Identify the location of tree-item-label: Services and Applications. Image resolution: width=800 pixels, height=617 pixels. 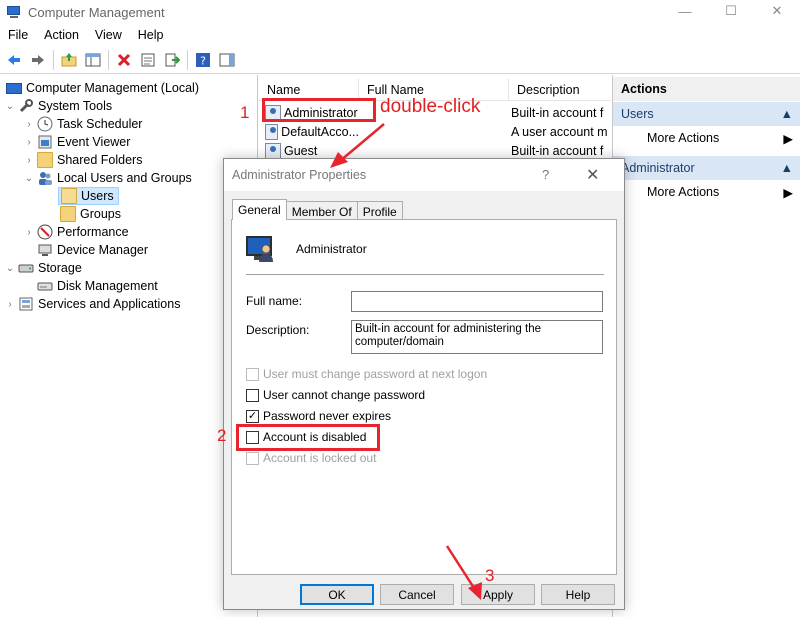
(109, 304).